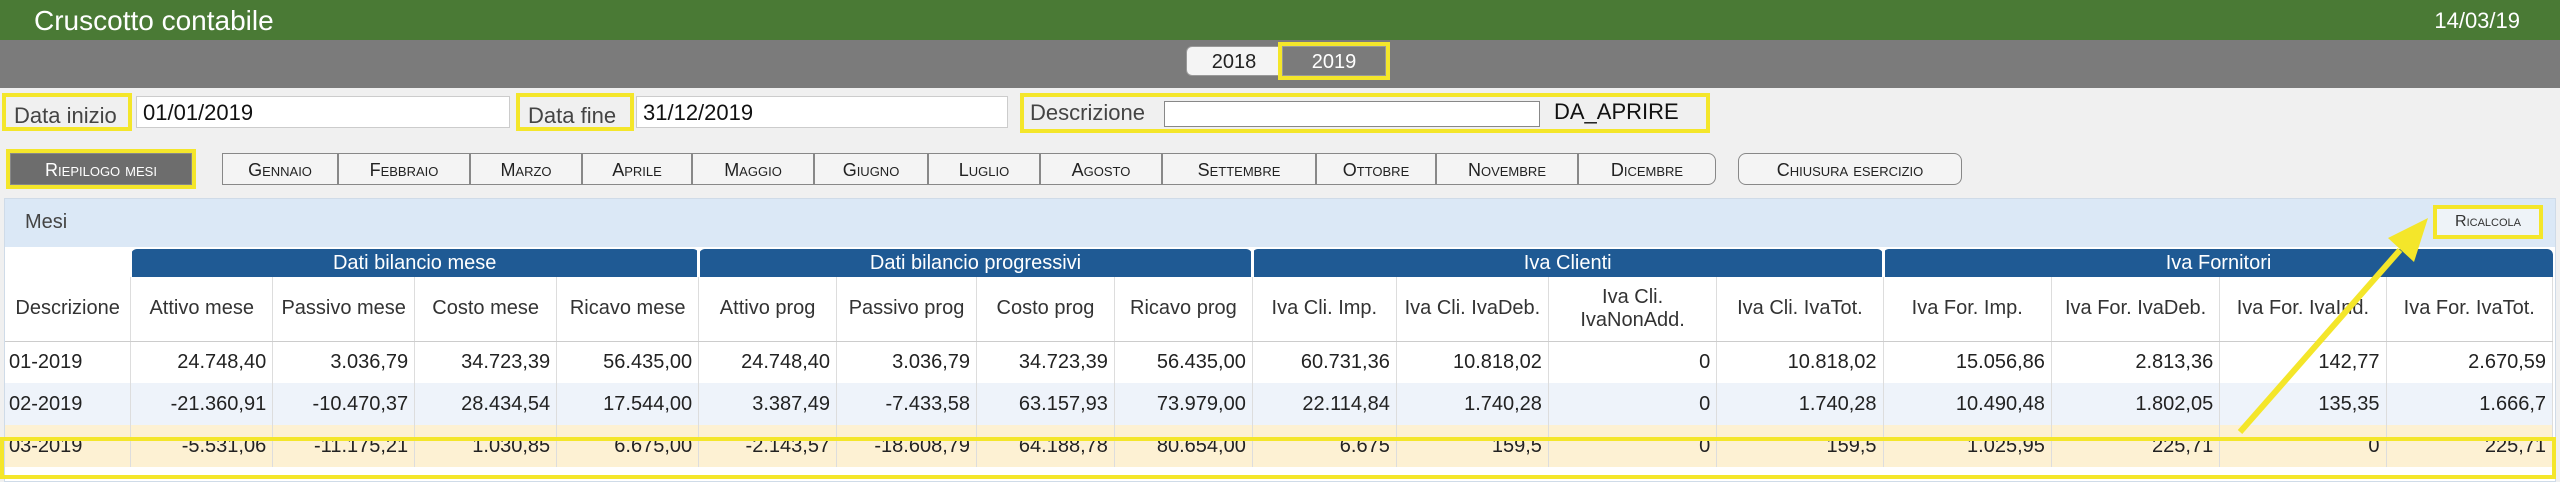 This screenshot has height=482, width=2560. I want to click on table-cell: 1.802,05, so click(2136, 404).